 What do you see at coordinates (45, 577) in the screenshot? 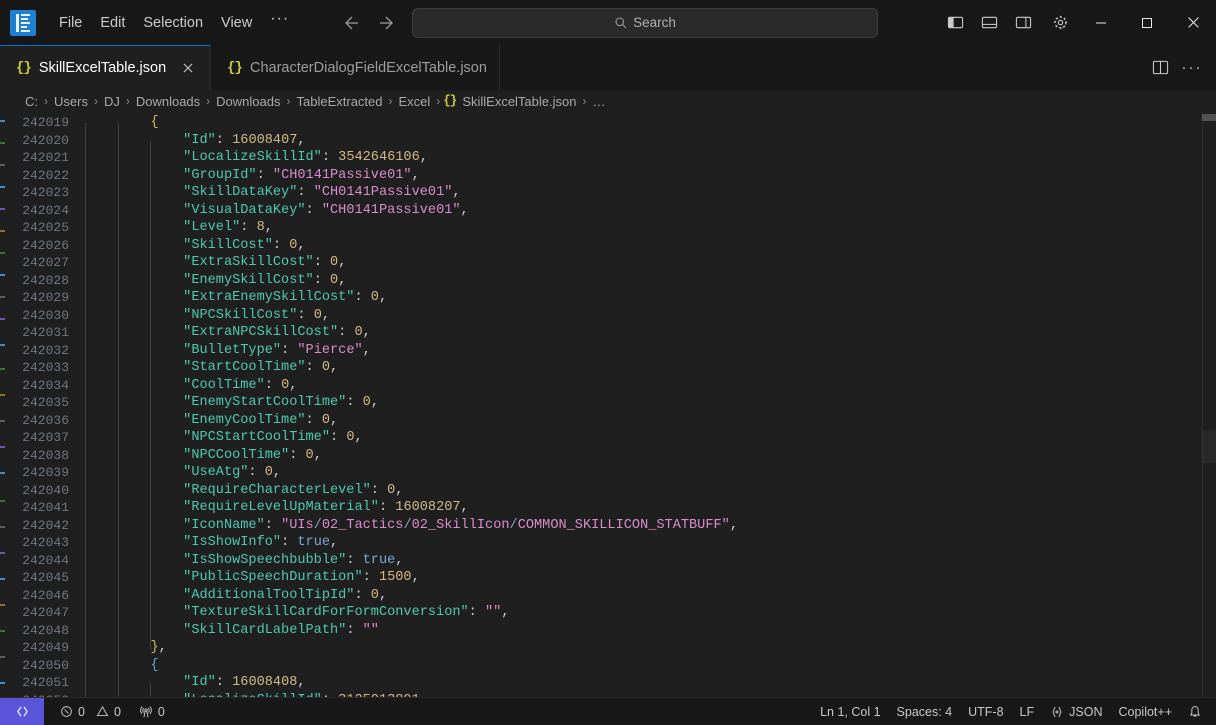
I see `line-number: 242045` at bounding box center [45, 577].